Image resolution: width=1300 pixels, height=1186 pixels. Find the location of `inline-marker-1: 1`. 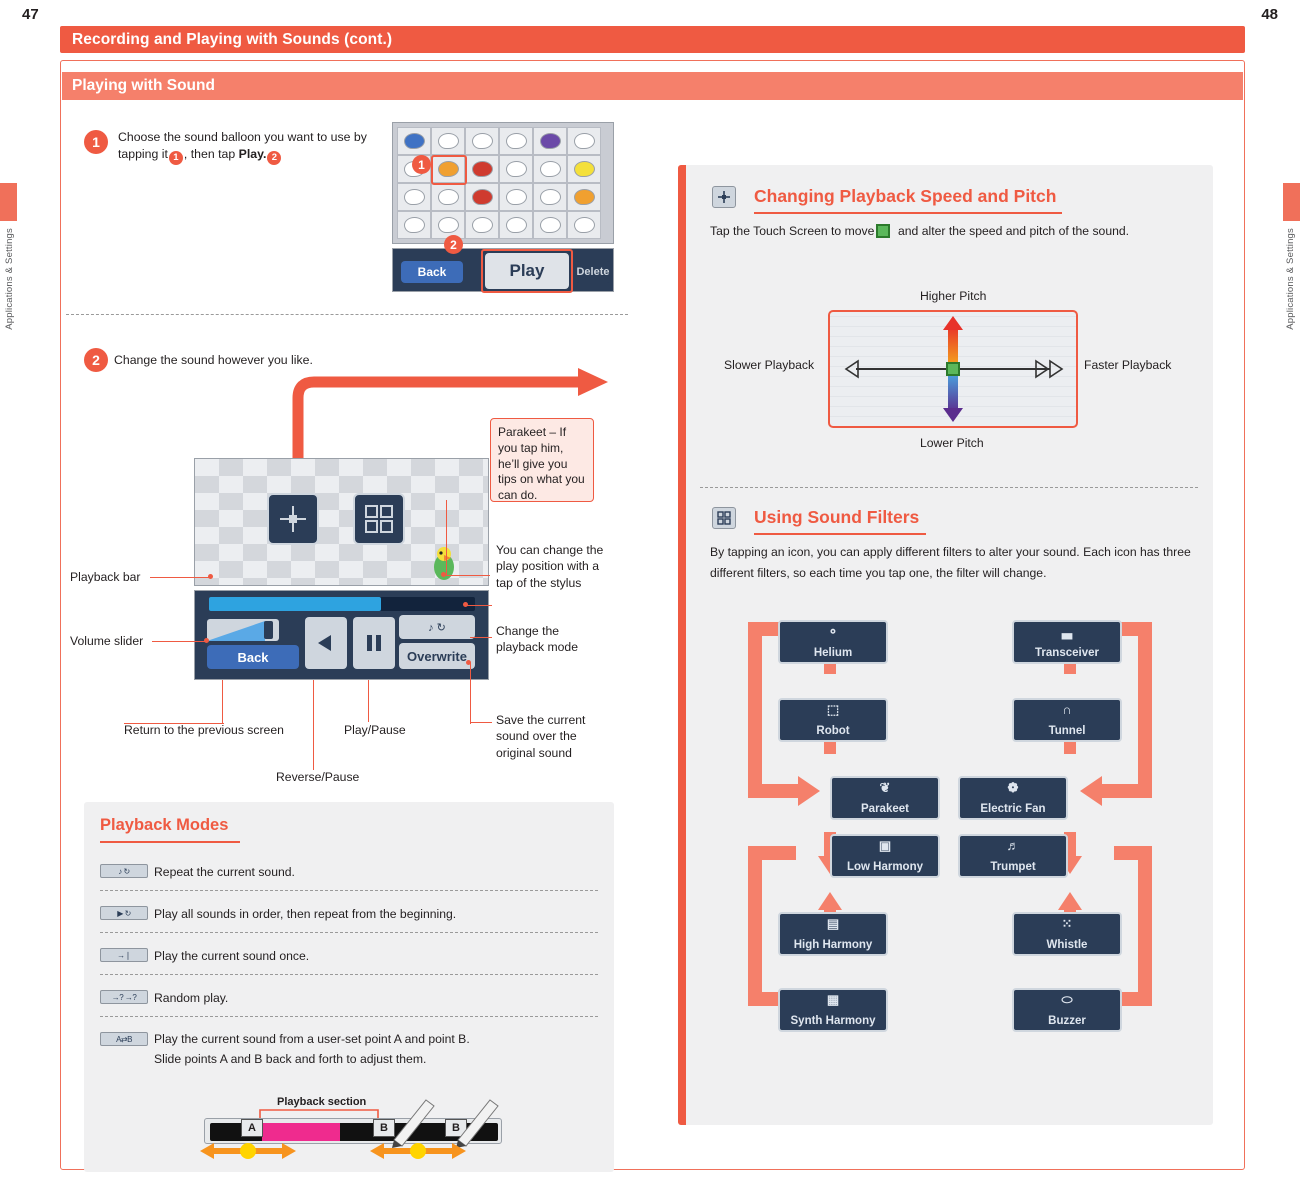

inline-marker-1: 1 is located at coordinates (175, 158).